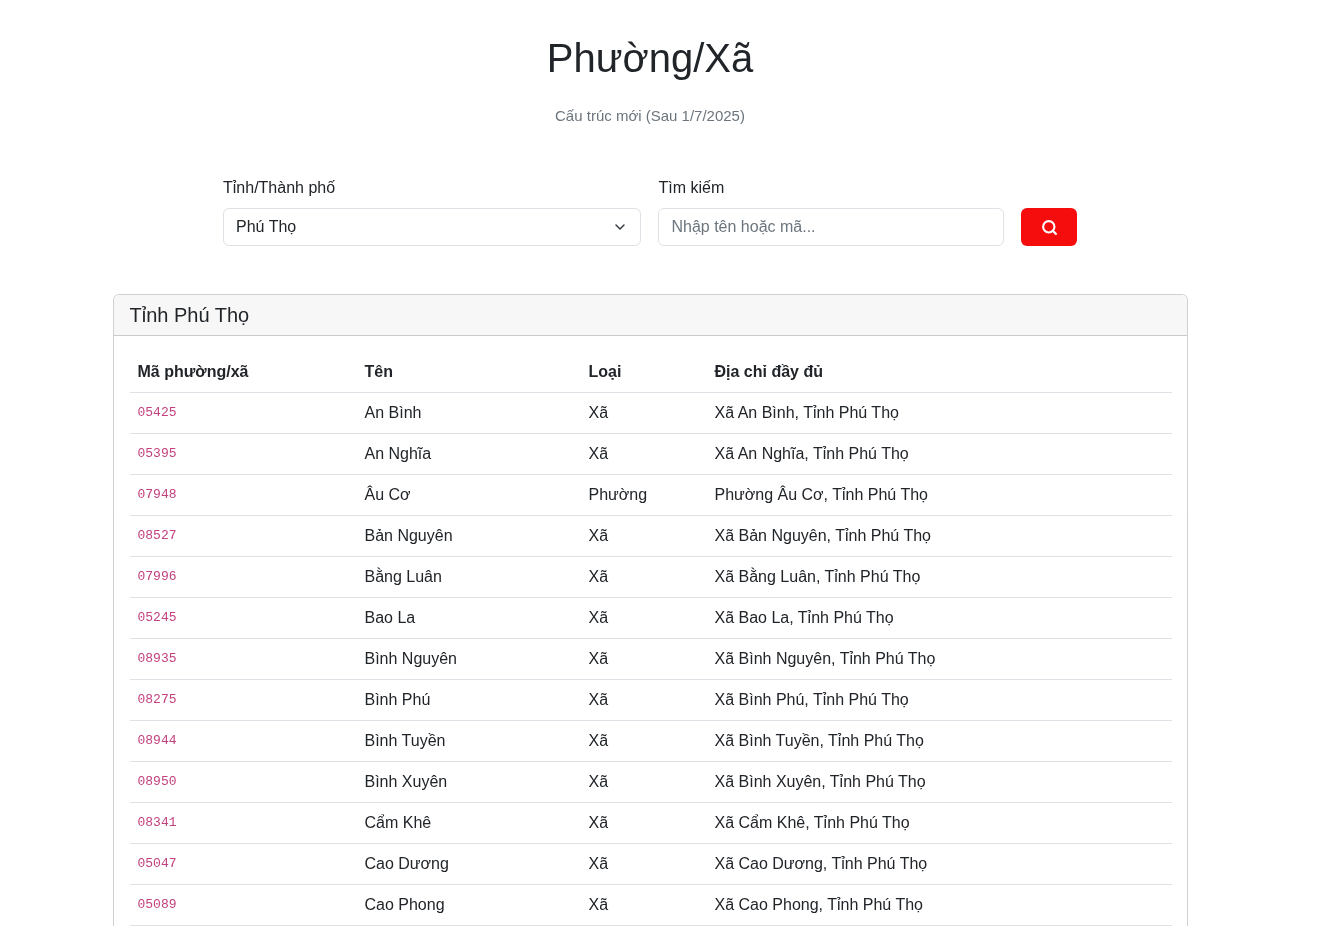  I want to click on address-cell: Xã Cao Phong, Tỉnh Phú Thọ, so click(939, 905).